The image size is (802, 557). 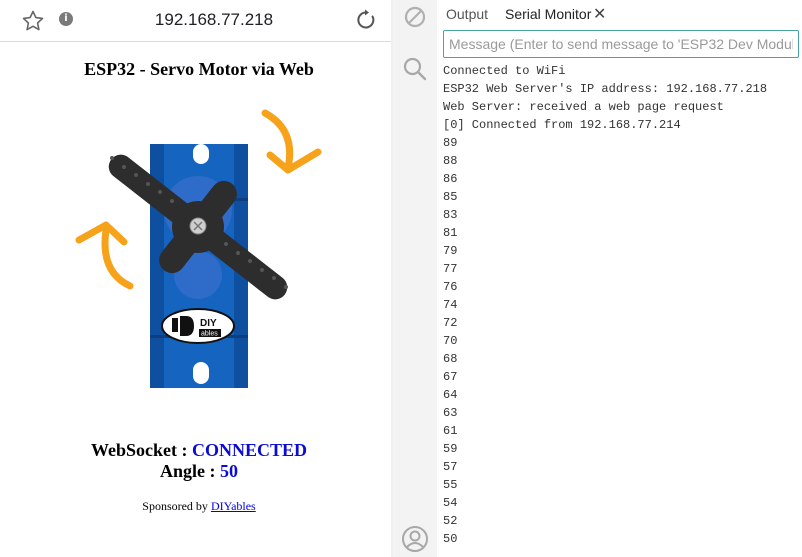 I want to click on search-icon, so click(x=415, y=69).